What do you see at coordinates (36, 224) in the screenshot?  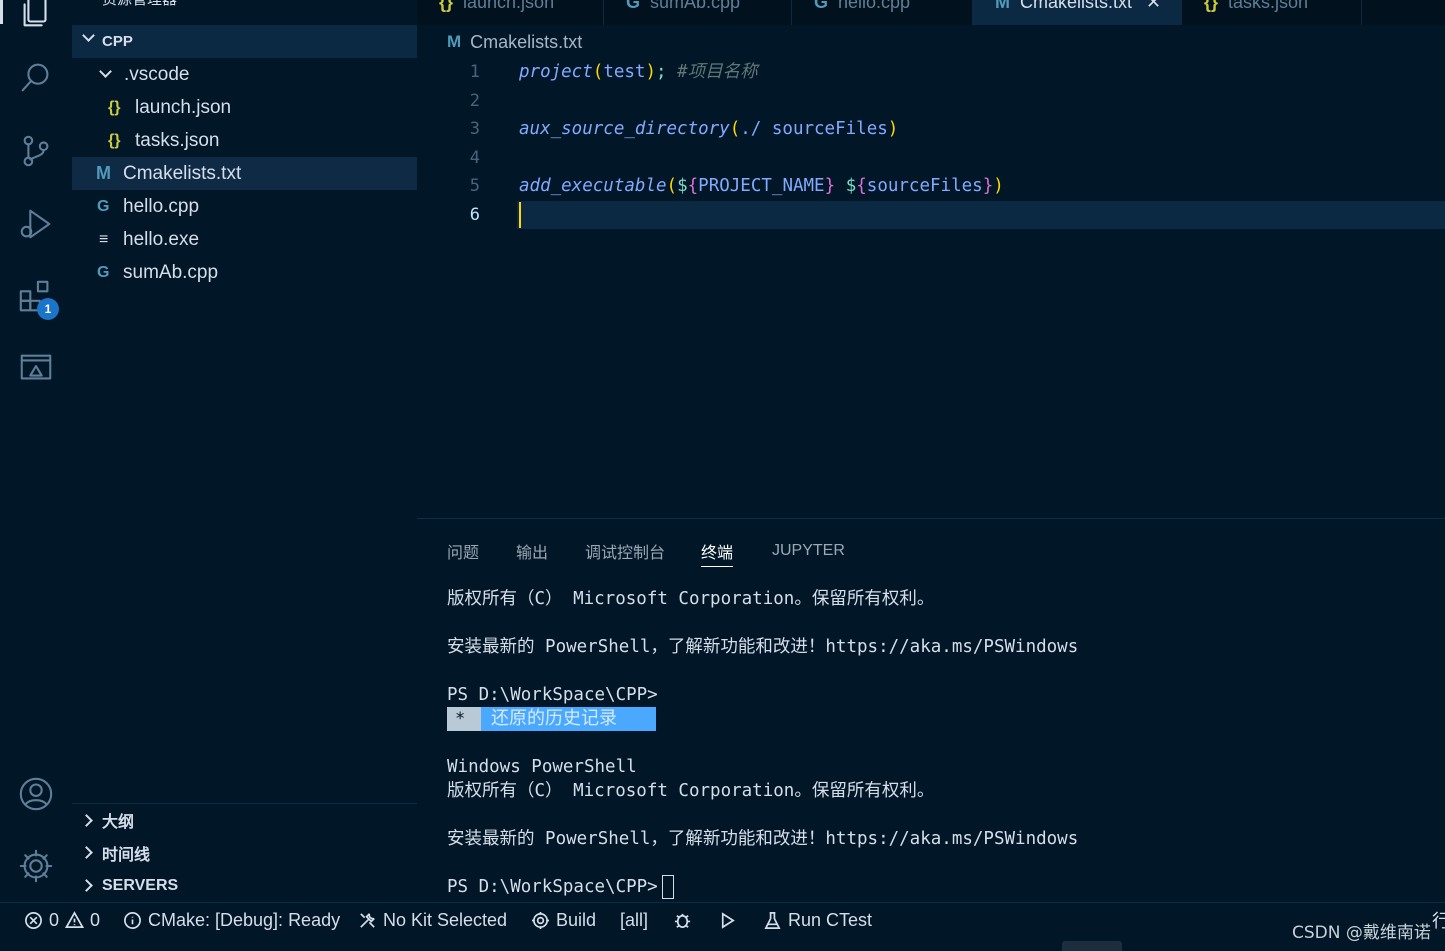 I see `run-debug-icon` at bounding box center [36, 224].